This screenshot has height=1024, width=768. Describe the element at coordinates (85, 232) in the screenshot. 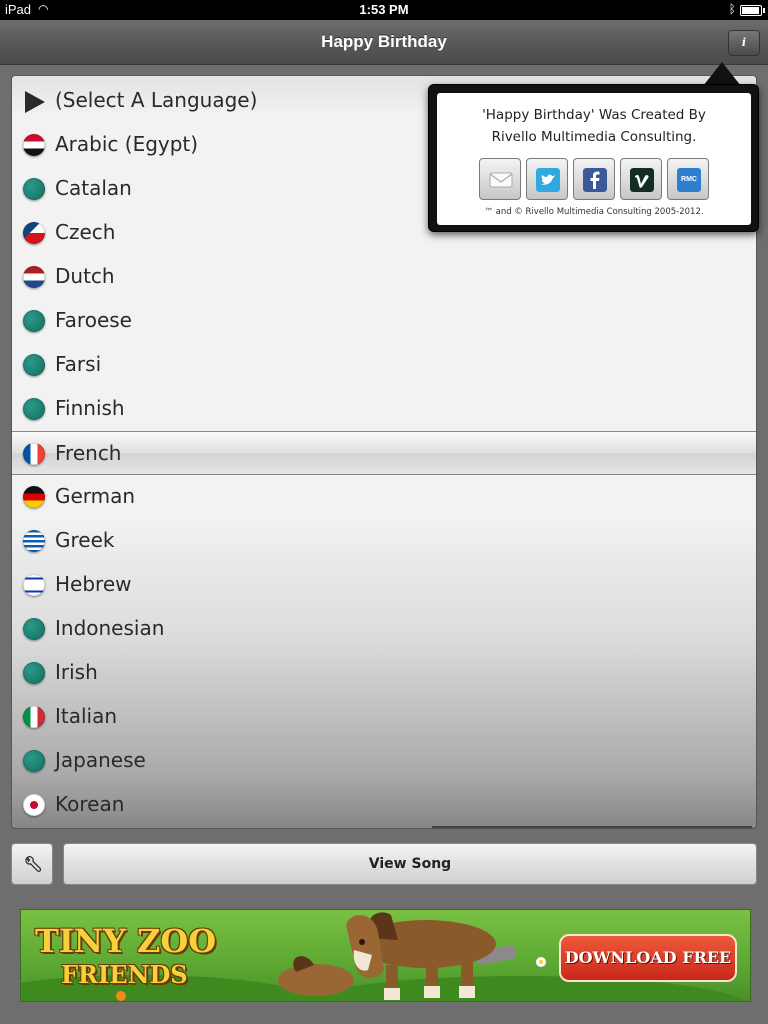

I see `language-label: Czech` at that location.